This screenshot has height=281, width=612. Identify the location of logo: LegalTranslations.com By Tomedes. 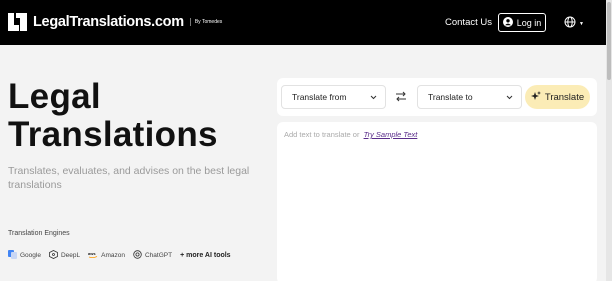
(115, 22).